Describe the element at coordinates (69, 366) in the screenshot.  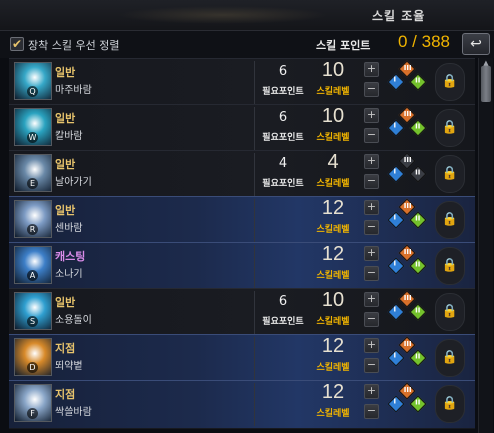
I see `skill-name: 뙤약볕` at that location.